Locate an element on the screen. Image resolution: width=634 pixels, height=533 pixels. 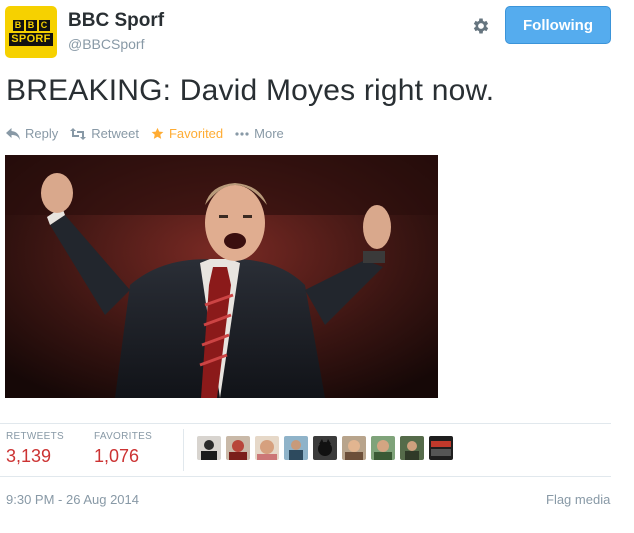
retweets-stat: RETWEETS 3,139 is located at coordinates (35, 449).